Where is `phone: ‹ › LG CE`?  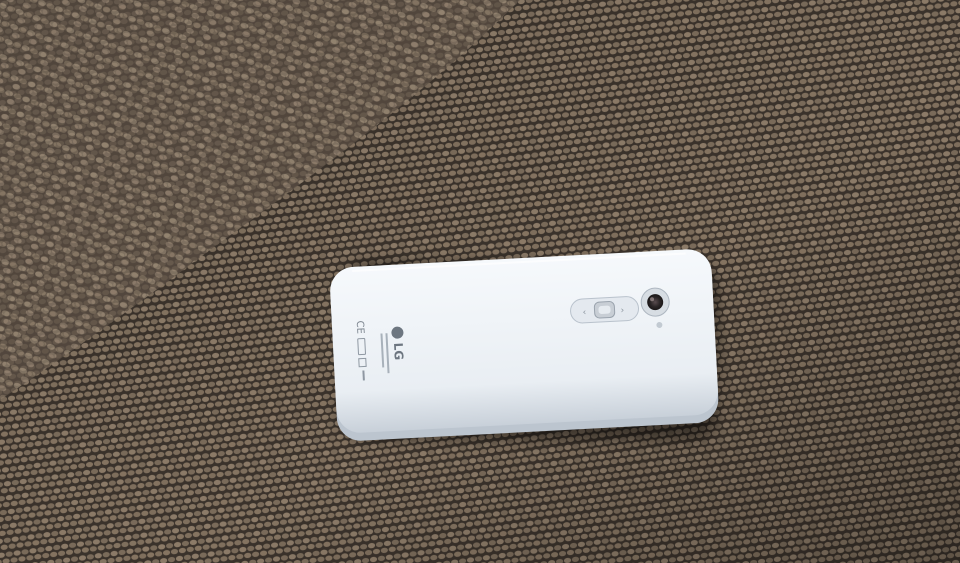 phone: ‹ › LG CE is located at coordinates (524, 345).